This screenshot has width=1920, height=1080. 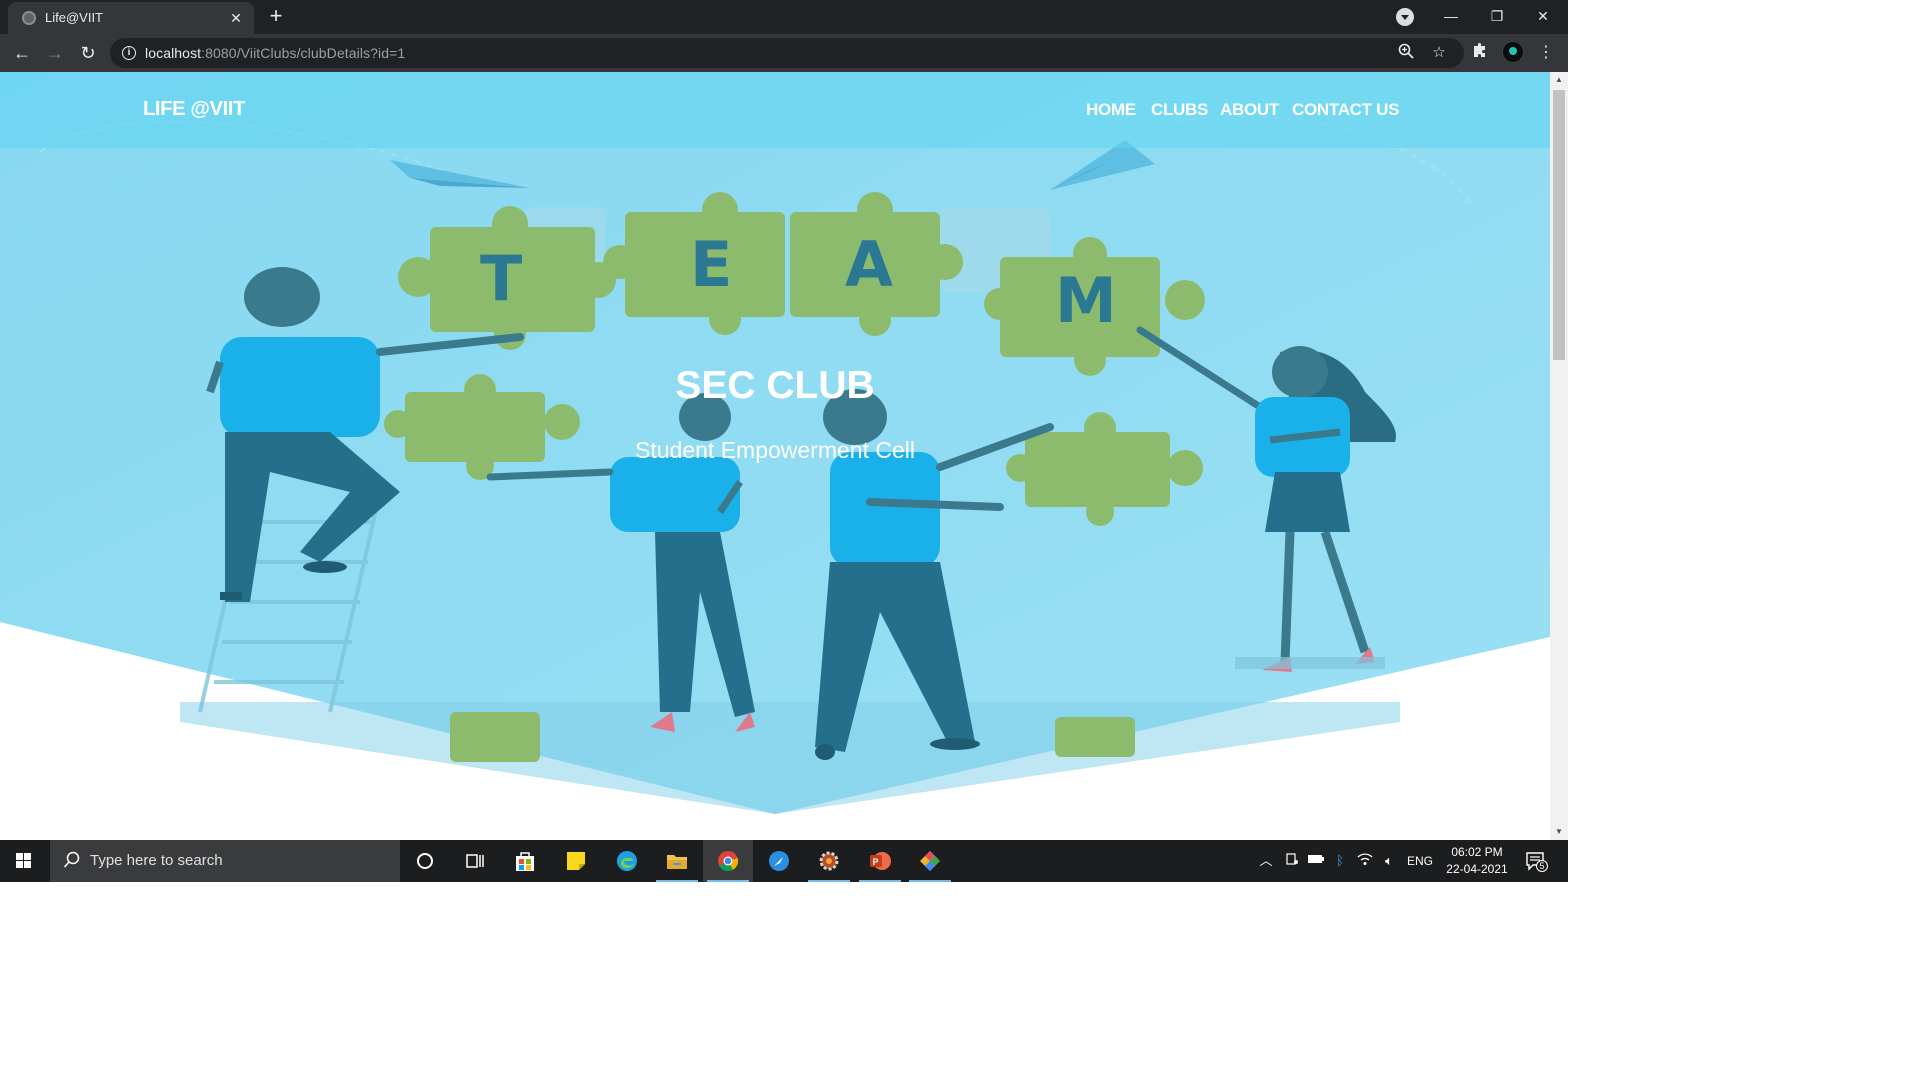 I want to click on taskbar-powerpoint: P, so click(x=880, y=861).